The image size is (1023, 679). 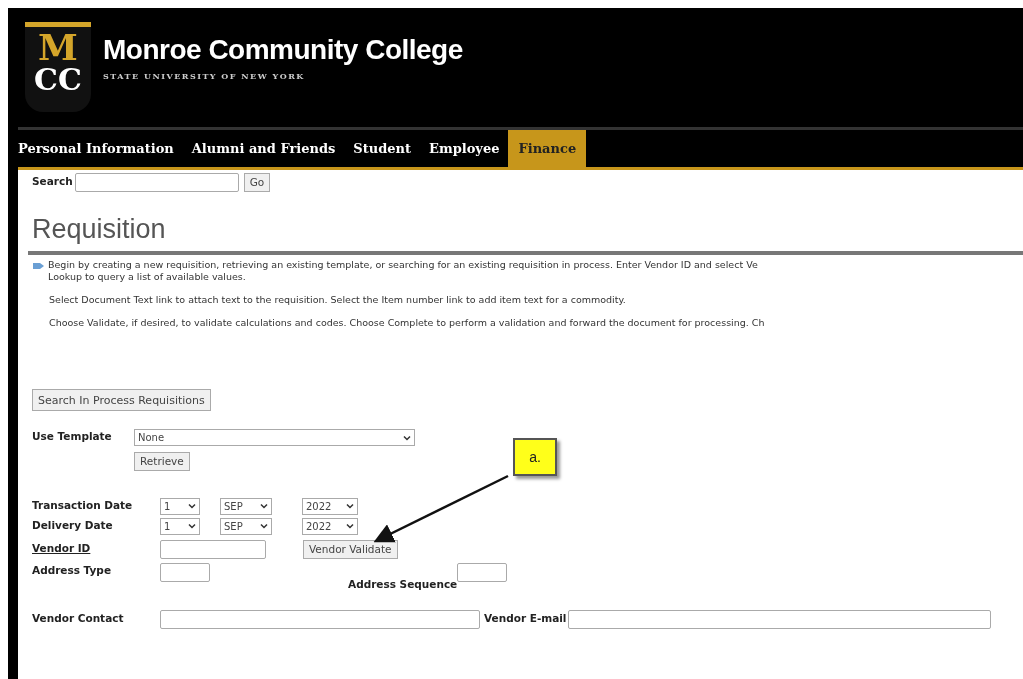 I want to click on field-label: Vendor ID, so click(x=62, y=549).